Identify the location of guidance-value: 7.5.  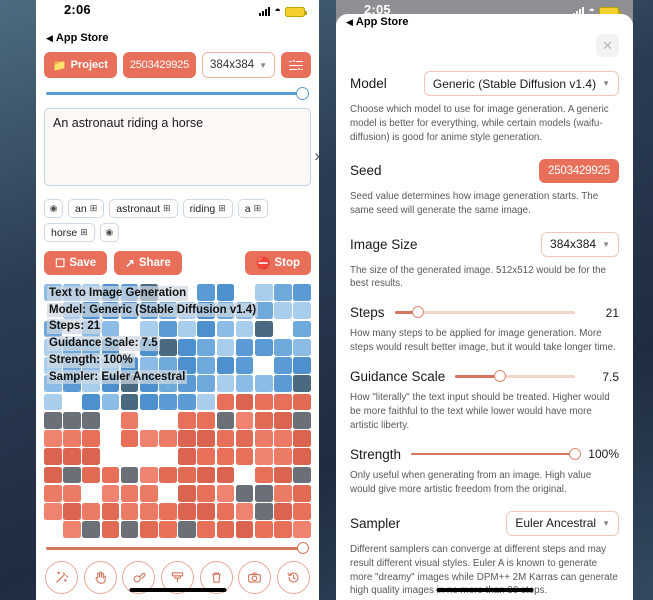
(610, 376).